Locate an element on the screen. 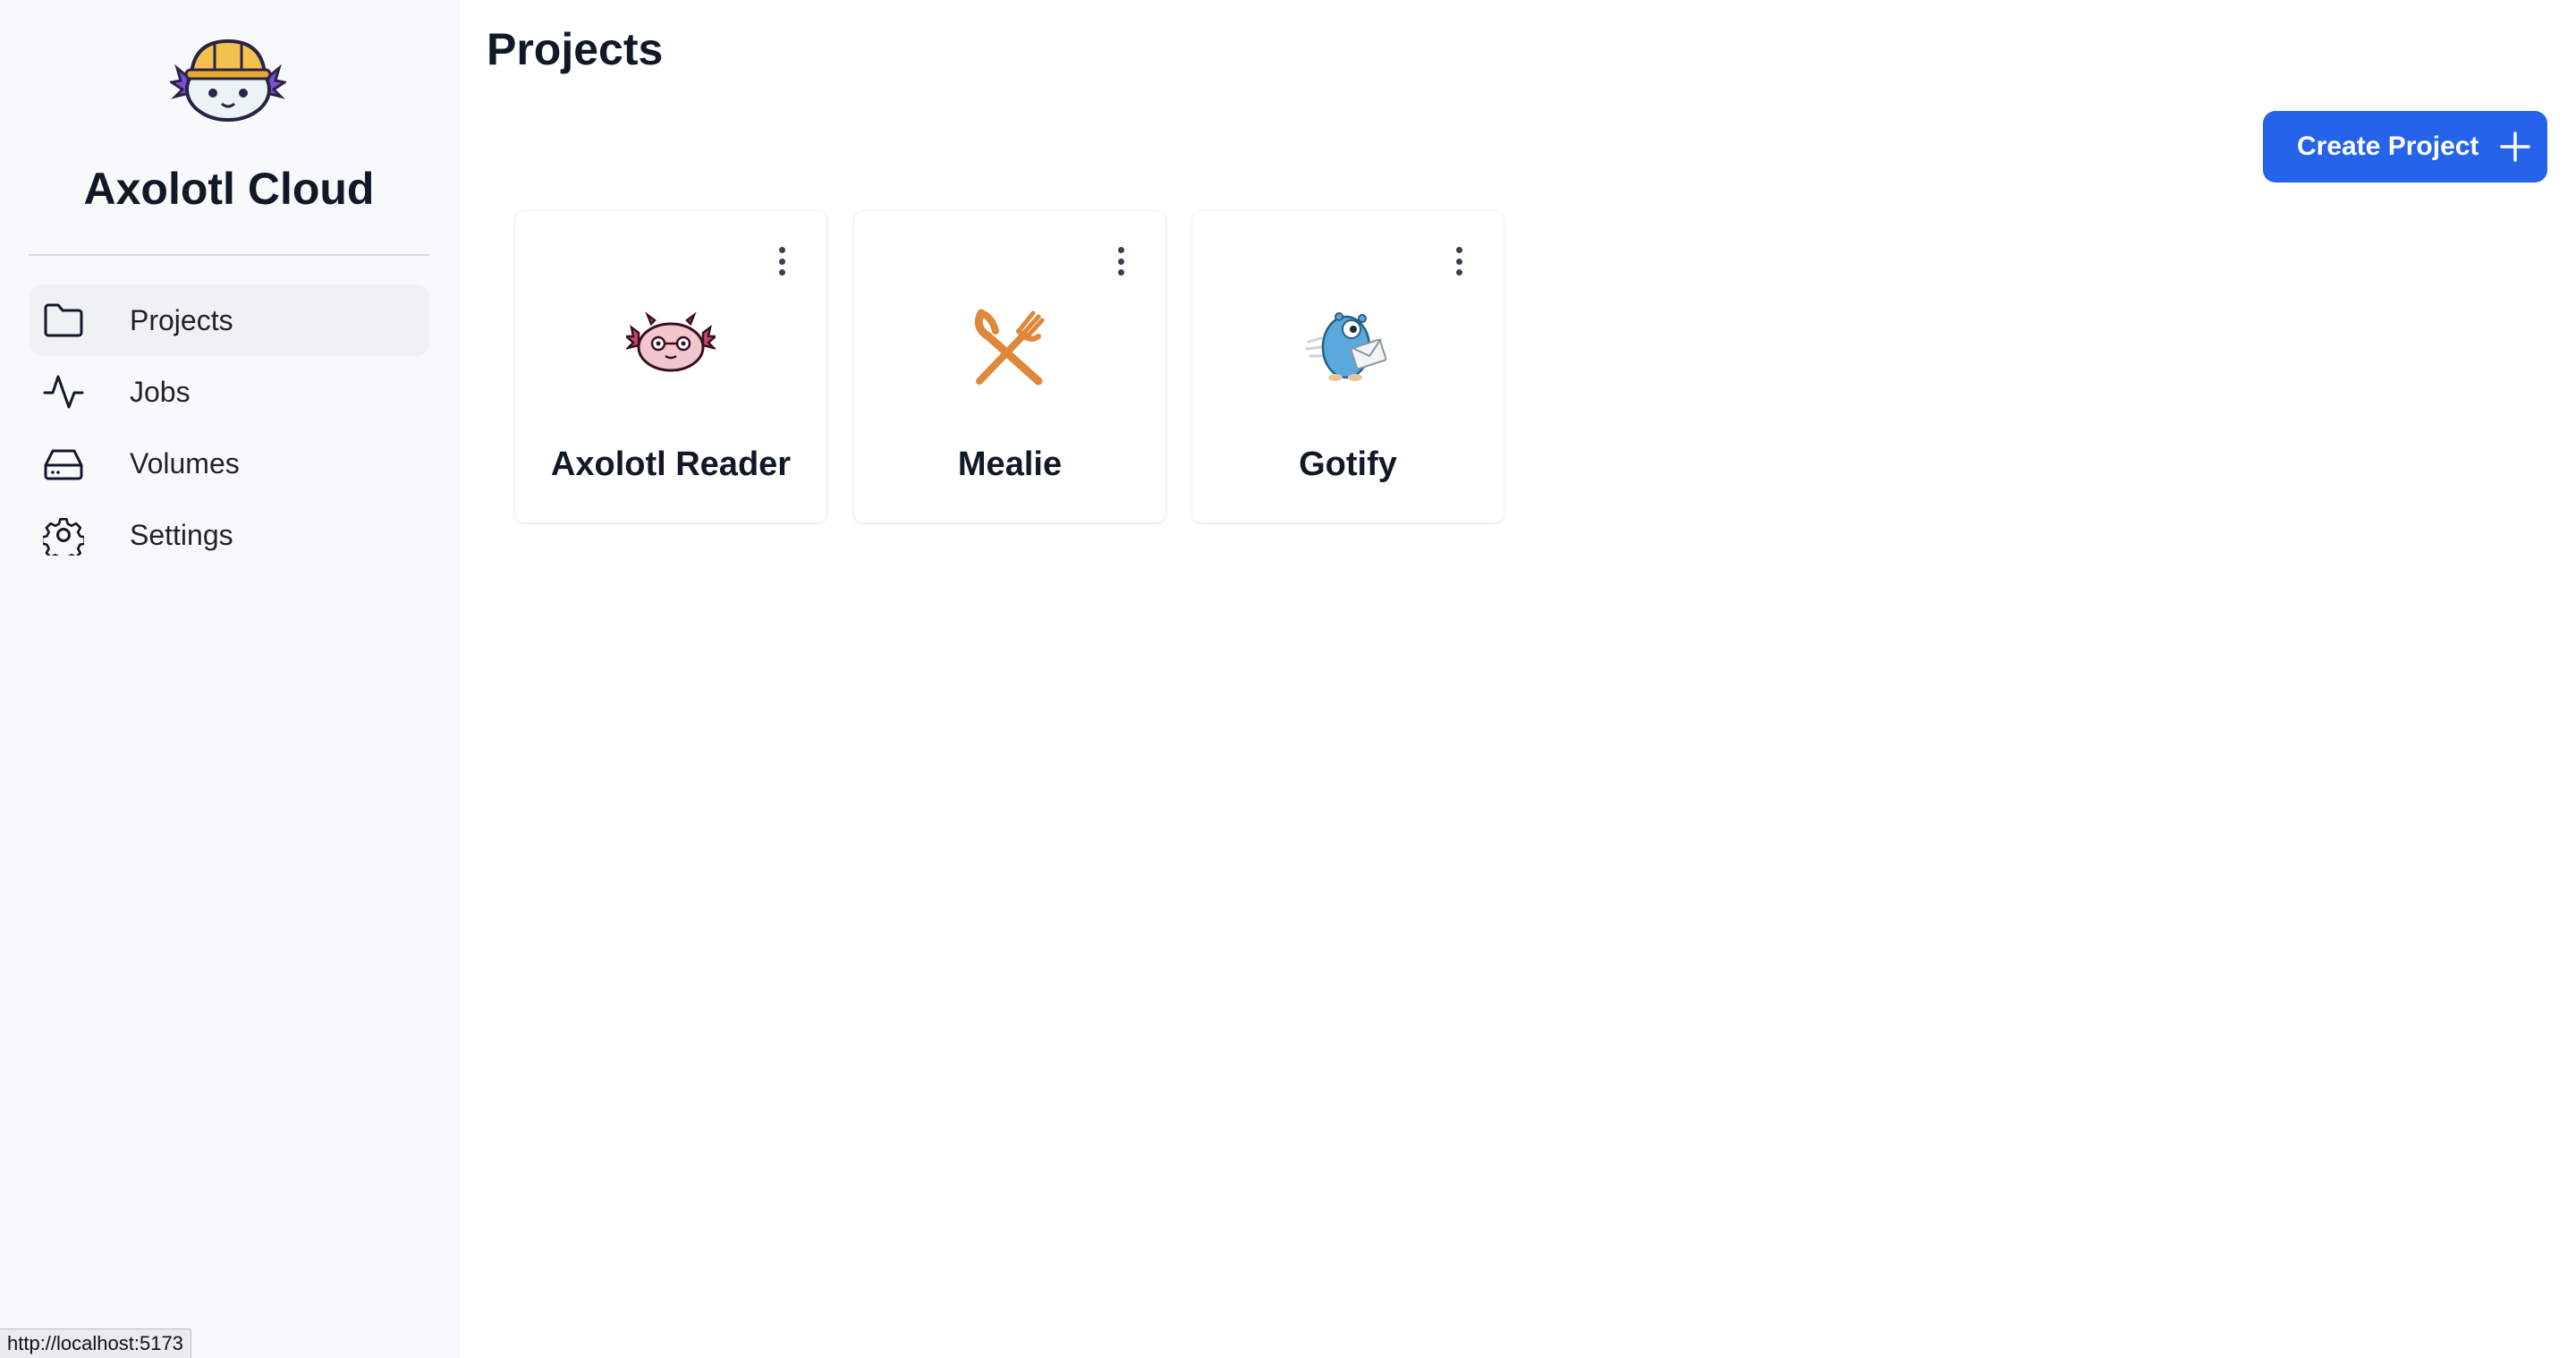 Image resolution: width=2576 pixels, height=1358 pixels. project-name: Mealie is located at coordinates (1010, 464).